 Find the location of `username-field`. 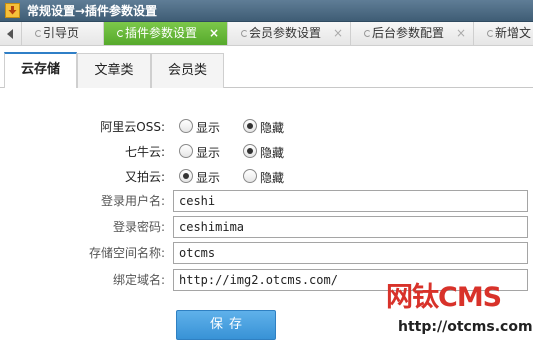

username-field is located at coordinates (350, 201).